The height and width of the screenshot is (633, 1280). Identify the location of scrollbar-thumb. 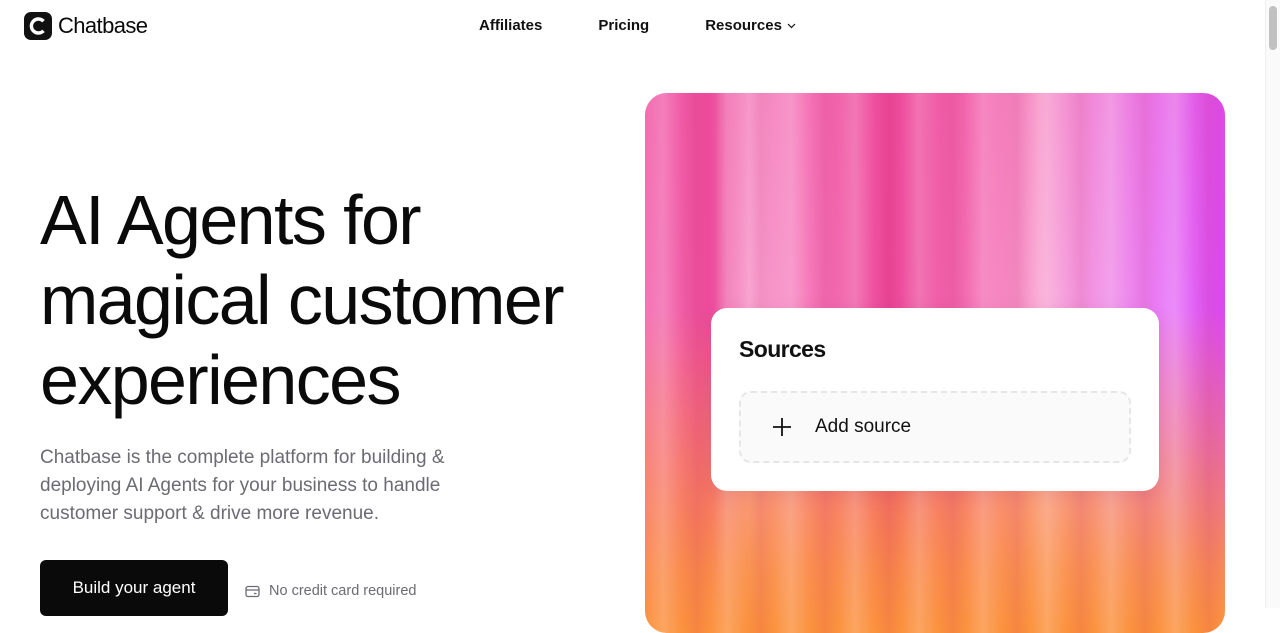
(1273, 28).